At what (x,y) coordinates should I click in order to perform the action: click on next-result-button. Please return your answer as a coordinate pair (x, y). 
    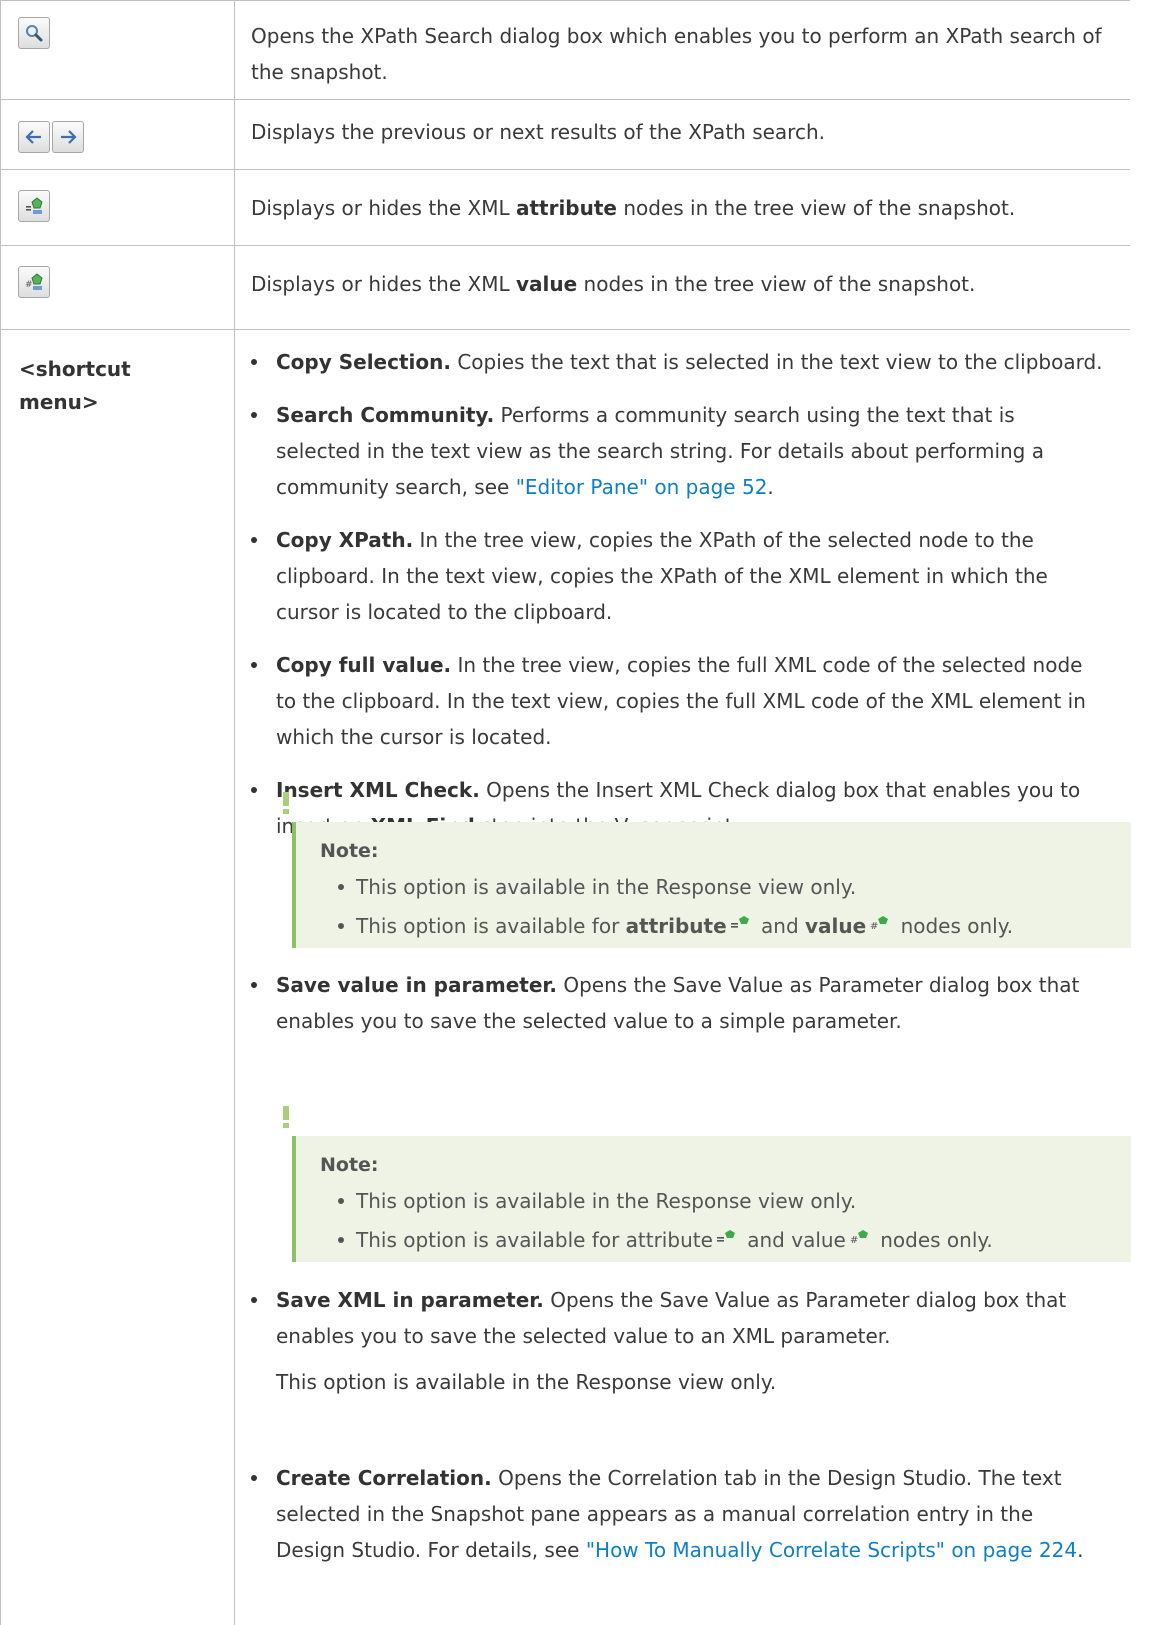
    Looking at the image, I should click on (68, 137).